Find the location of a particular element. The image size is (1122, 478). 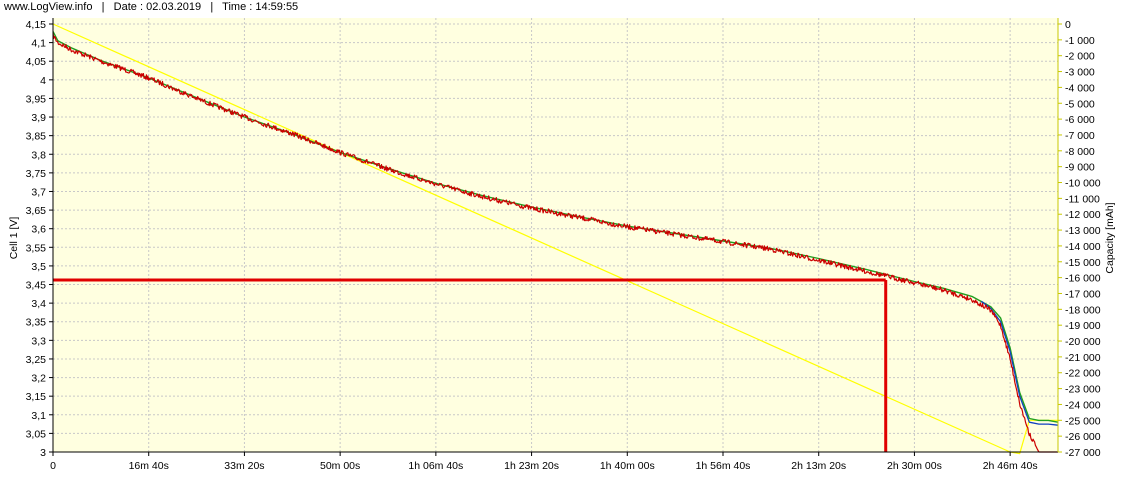

y-tick-label: 3,15 is located at coordinates (36, 397).